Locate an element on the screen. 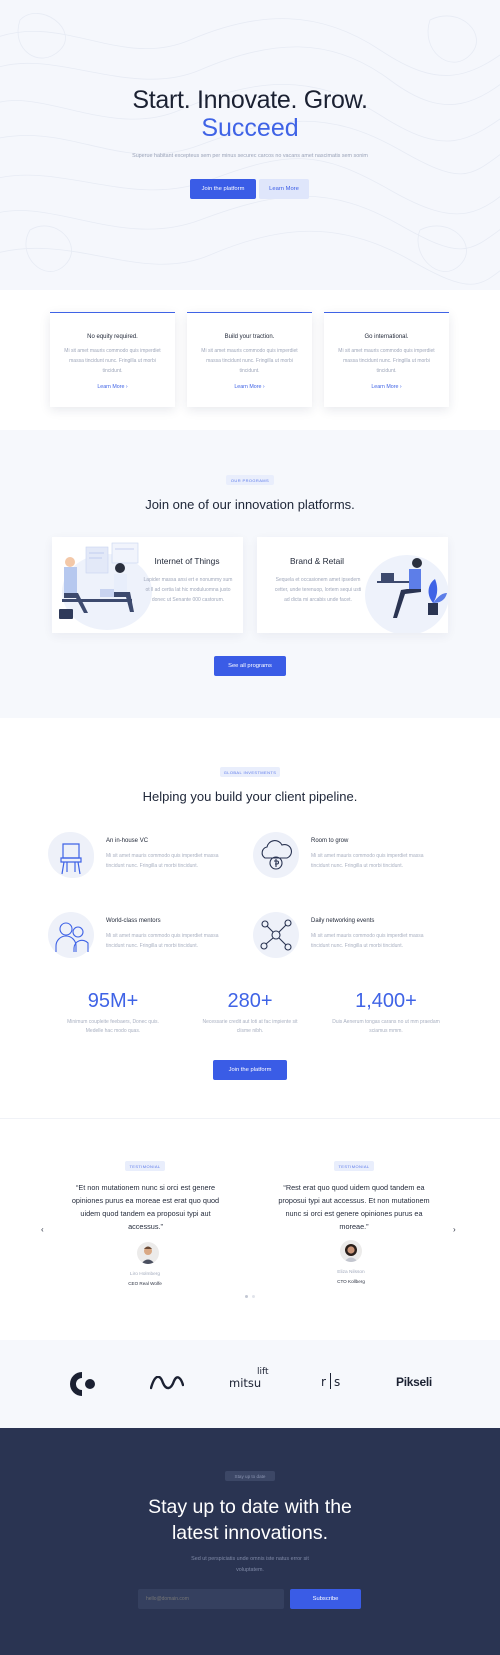 This screenshot has height=1655, width=500. learn-more-button: Learn More is located at coordinates (284, 189).